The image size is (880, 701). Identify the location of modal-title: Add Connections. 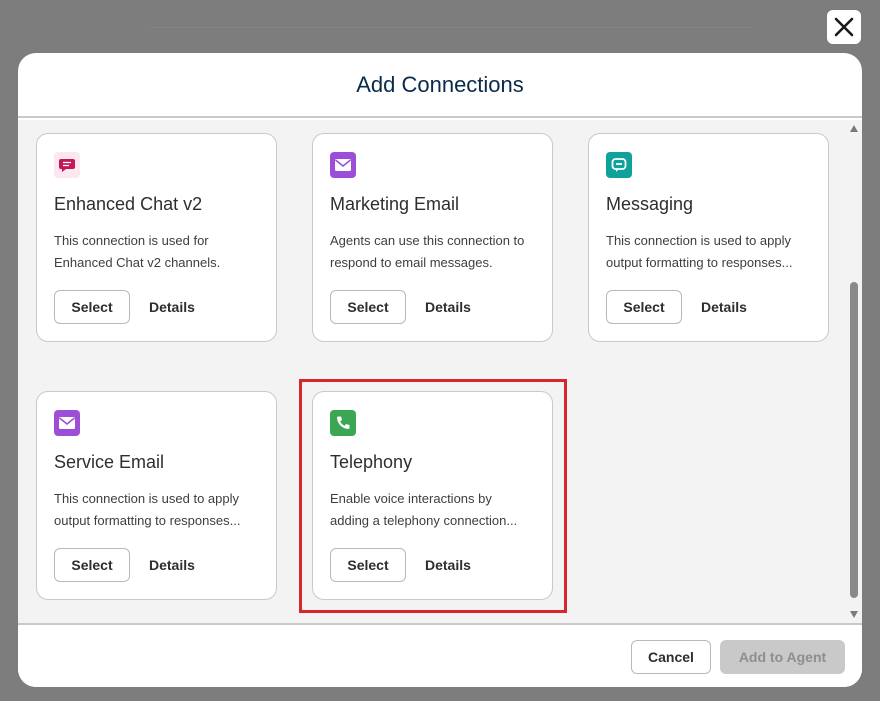
(440, 84).